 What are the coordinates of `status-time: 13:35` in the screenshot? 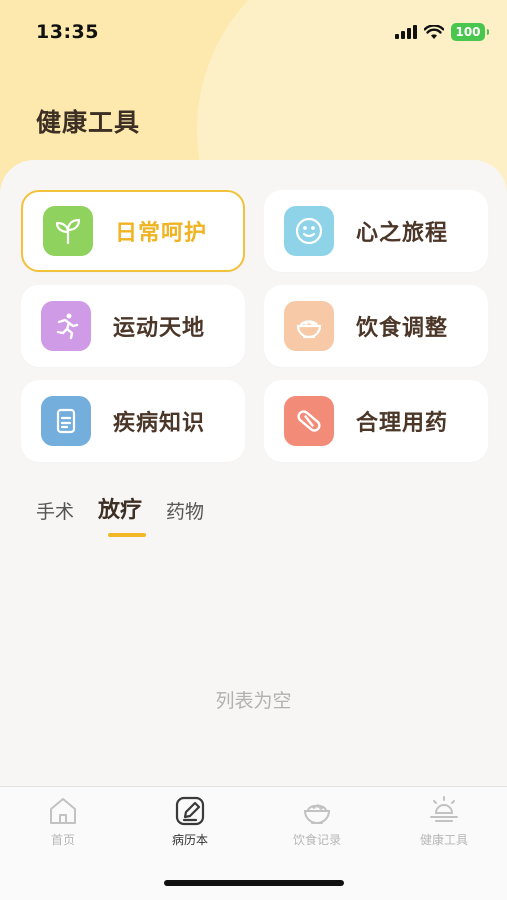 It's located at (67, 32).